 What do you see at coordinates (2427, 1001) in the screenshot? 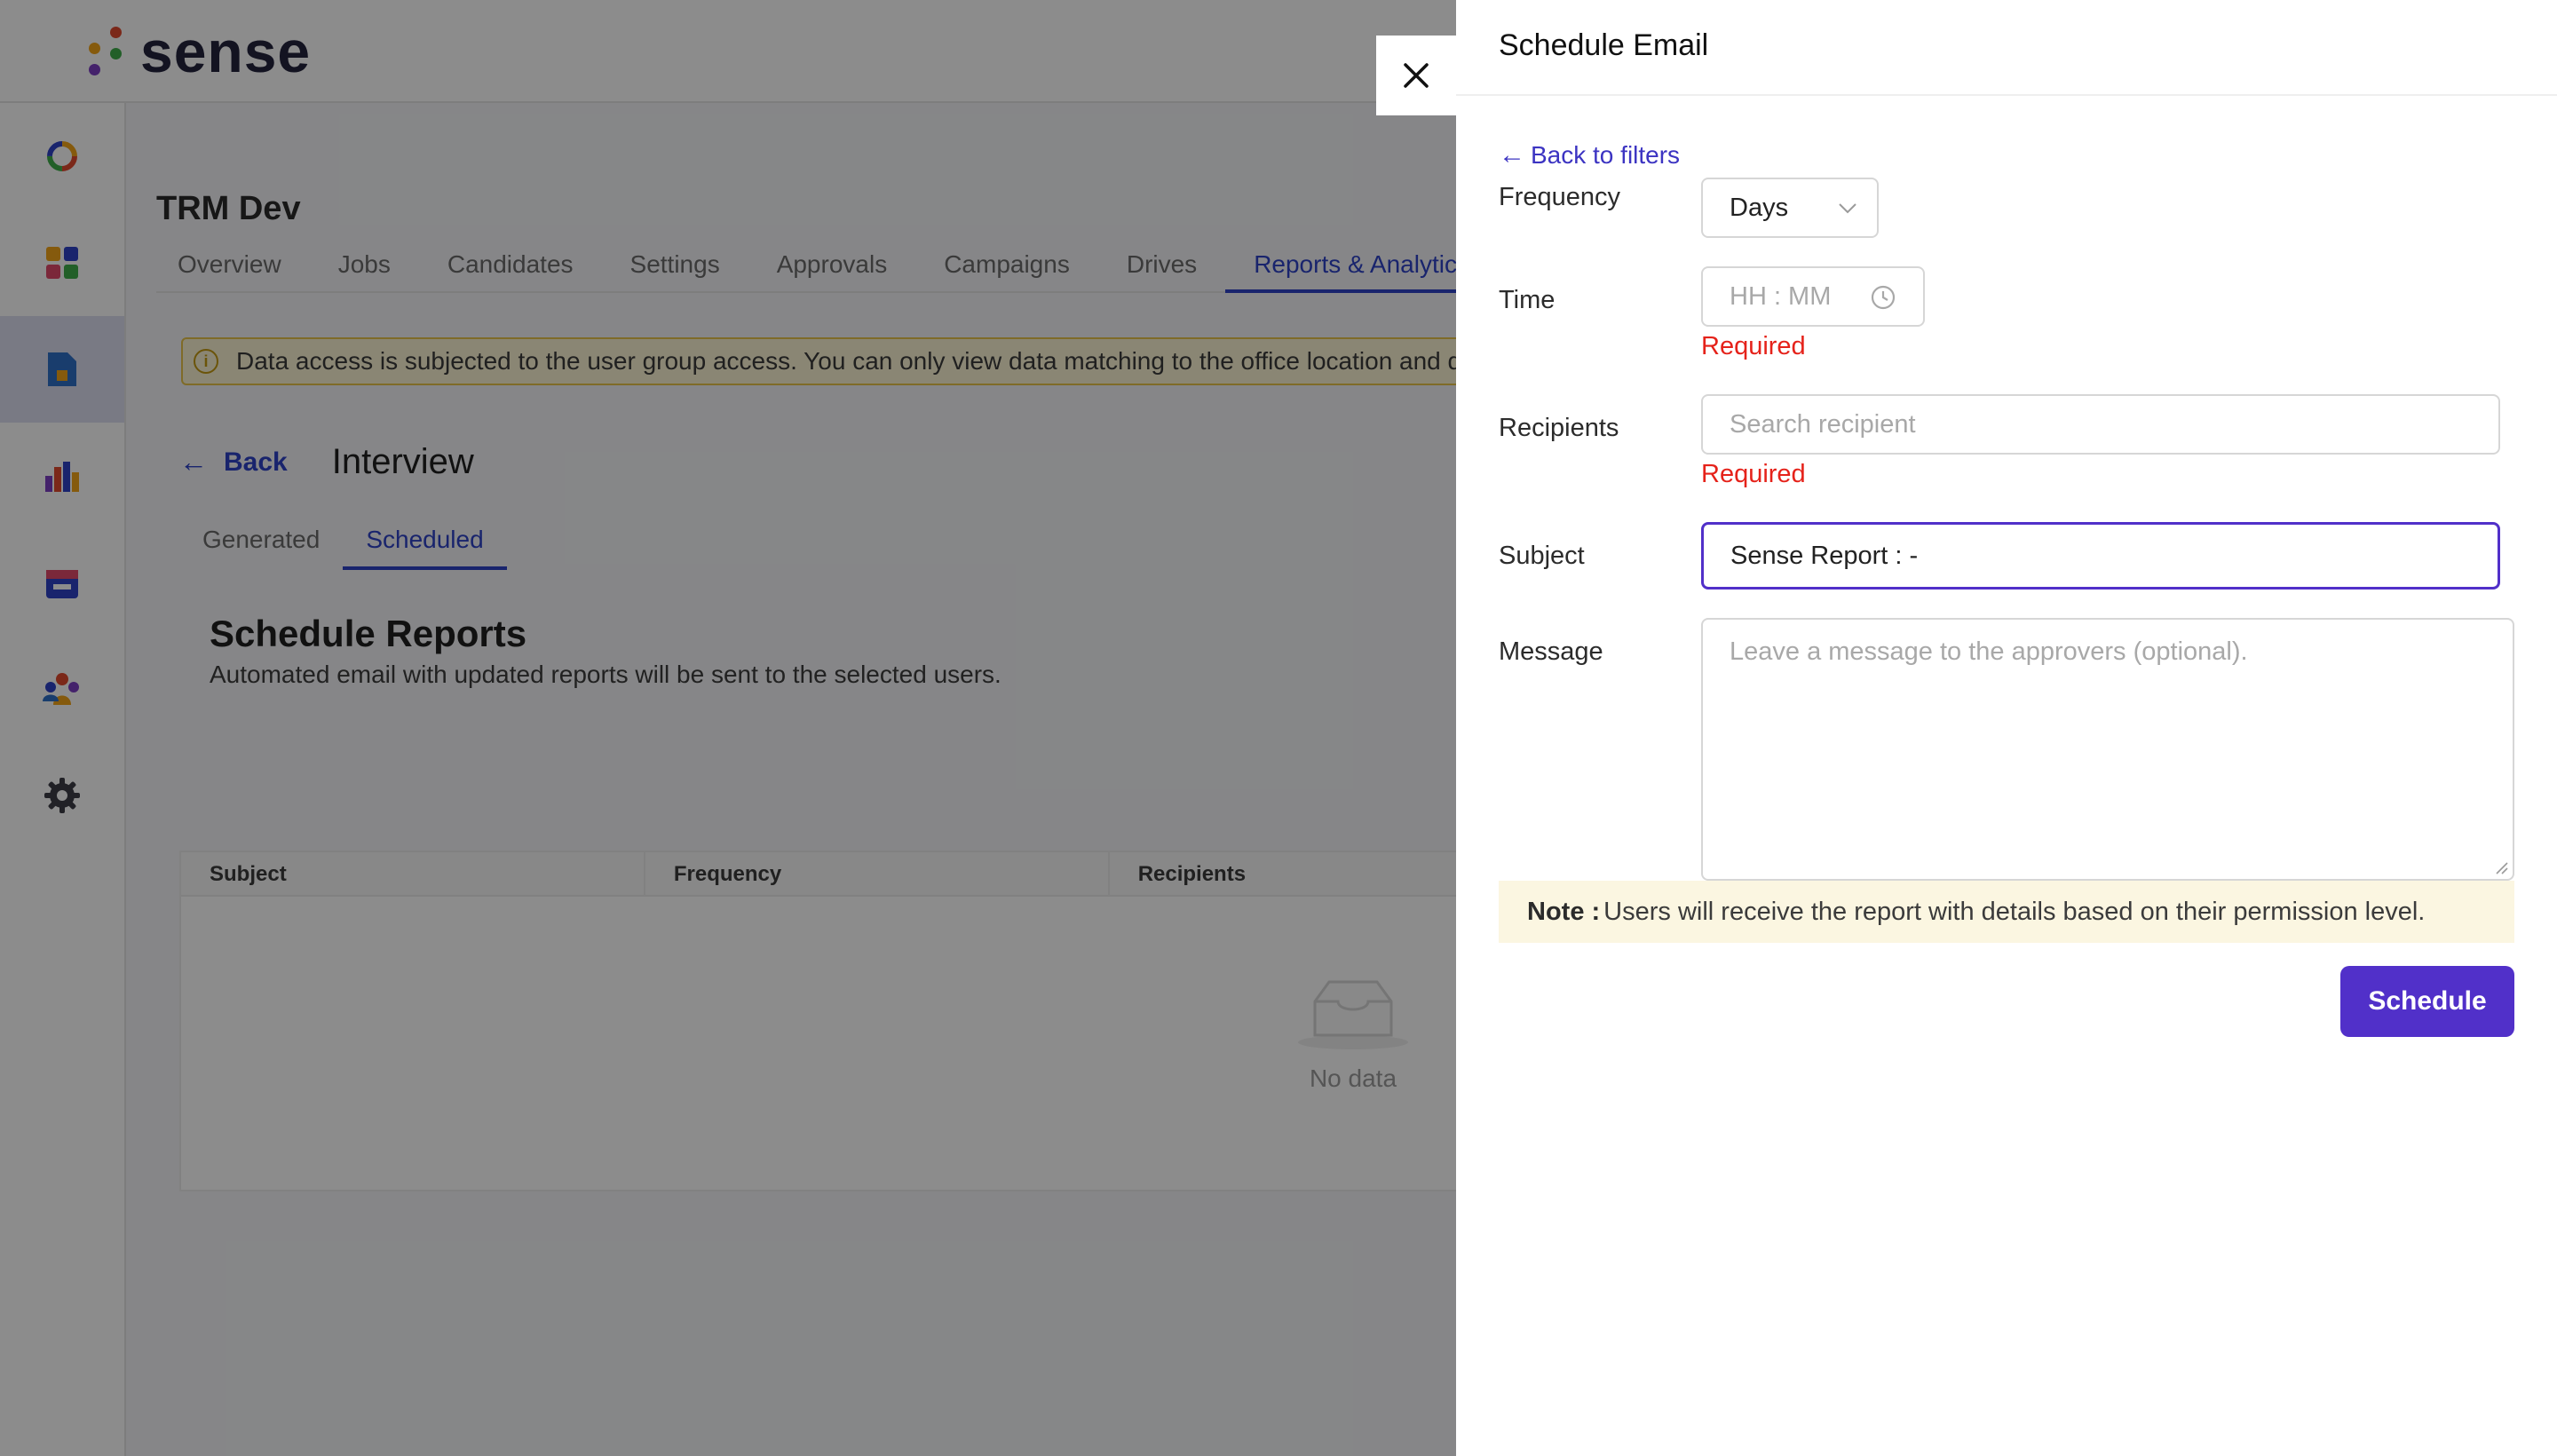
I see `schedule-button: Schedule` at bounding box center [2427, 1001].